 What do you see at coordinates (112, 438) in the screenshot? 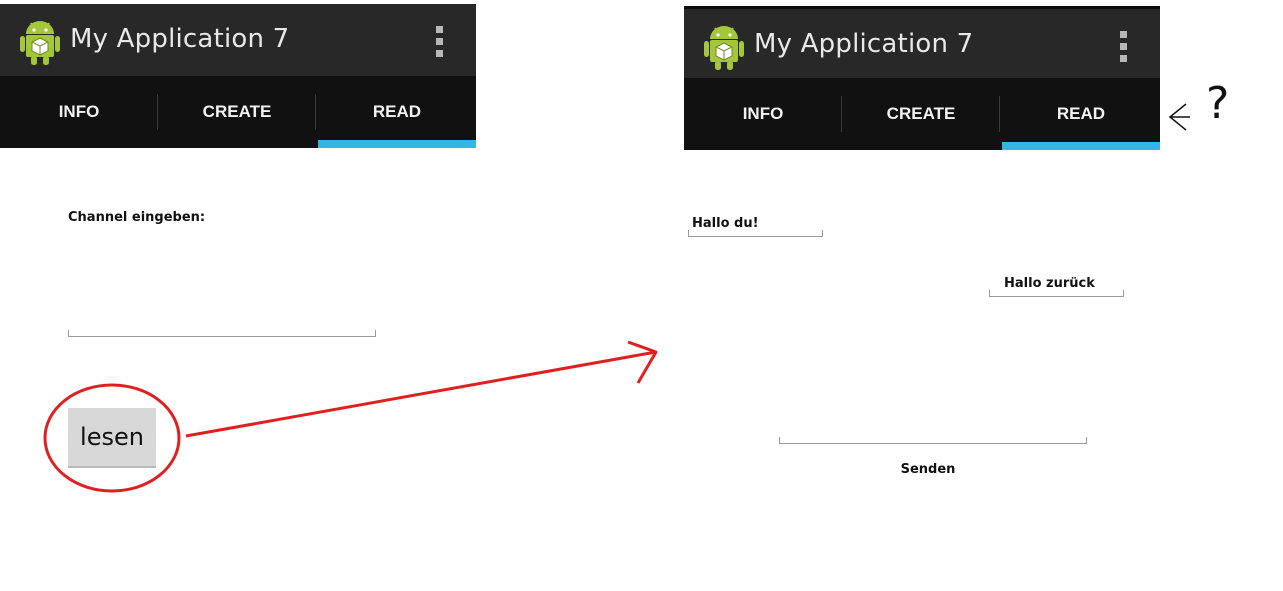
I see `highlight-circle` at bounding box center [112, 438].